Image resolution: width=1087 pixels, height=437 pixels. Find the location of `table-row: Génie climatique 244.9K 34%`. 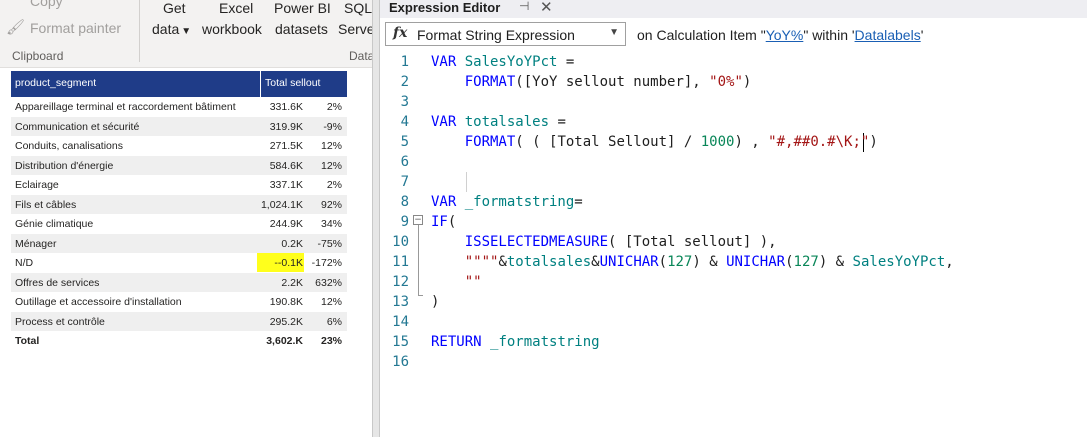

table-row: Génie climatique 244.9K 34% is located at coordinates (179, 224).